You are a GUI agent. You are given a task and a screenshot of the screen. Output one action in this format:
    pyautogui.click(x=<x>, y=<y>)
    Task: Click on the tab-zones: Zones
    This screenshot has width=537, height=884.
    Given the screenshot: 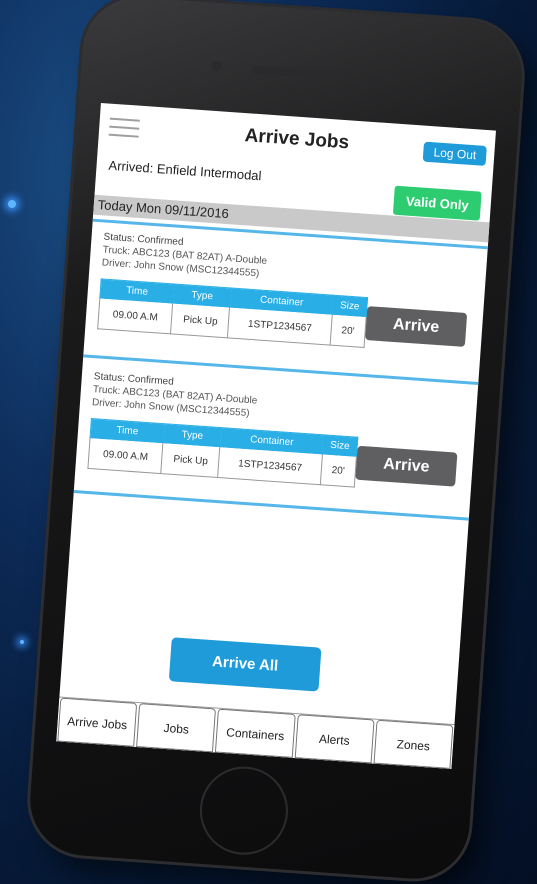 What is the action you would take?
    pyautogui.click(x=413, y=744)
    